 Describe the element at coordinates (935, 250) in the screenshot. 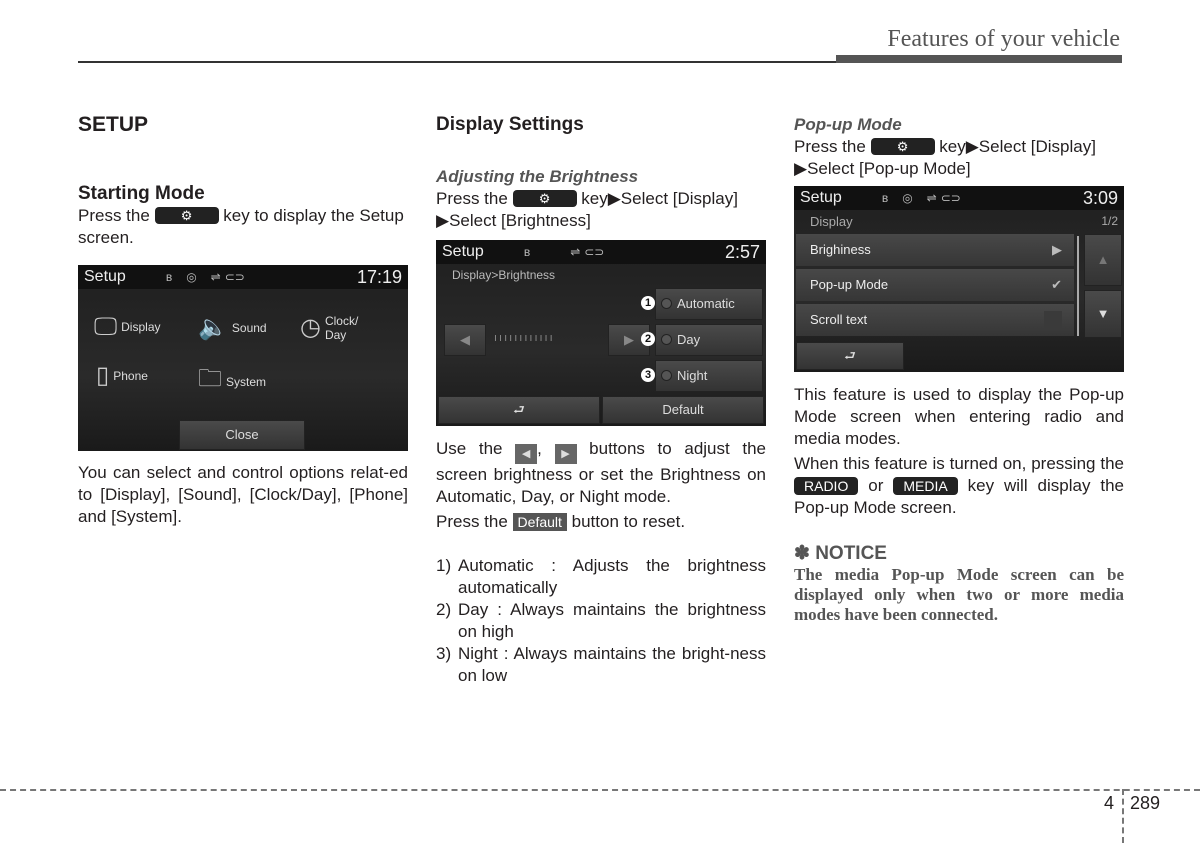

I see `row-brightness: Brighiness ▶` at that location.